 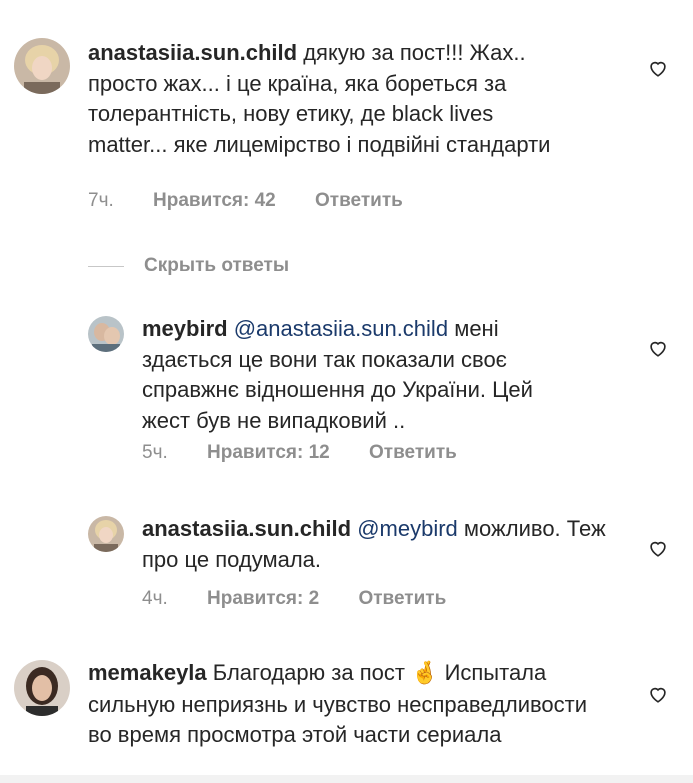 I want to click on comment-meta: 7ч. Нравится: 42 Ответить, so click(x=262, y=201).